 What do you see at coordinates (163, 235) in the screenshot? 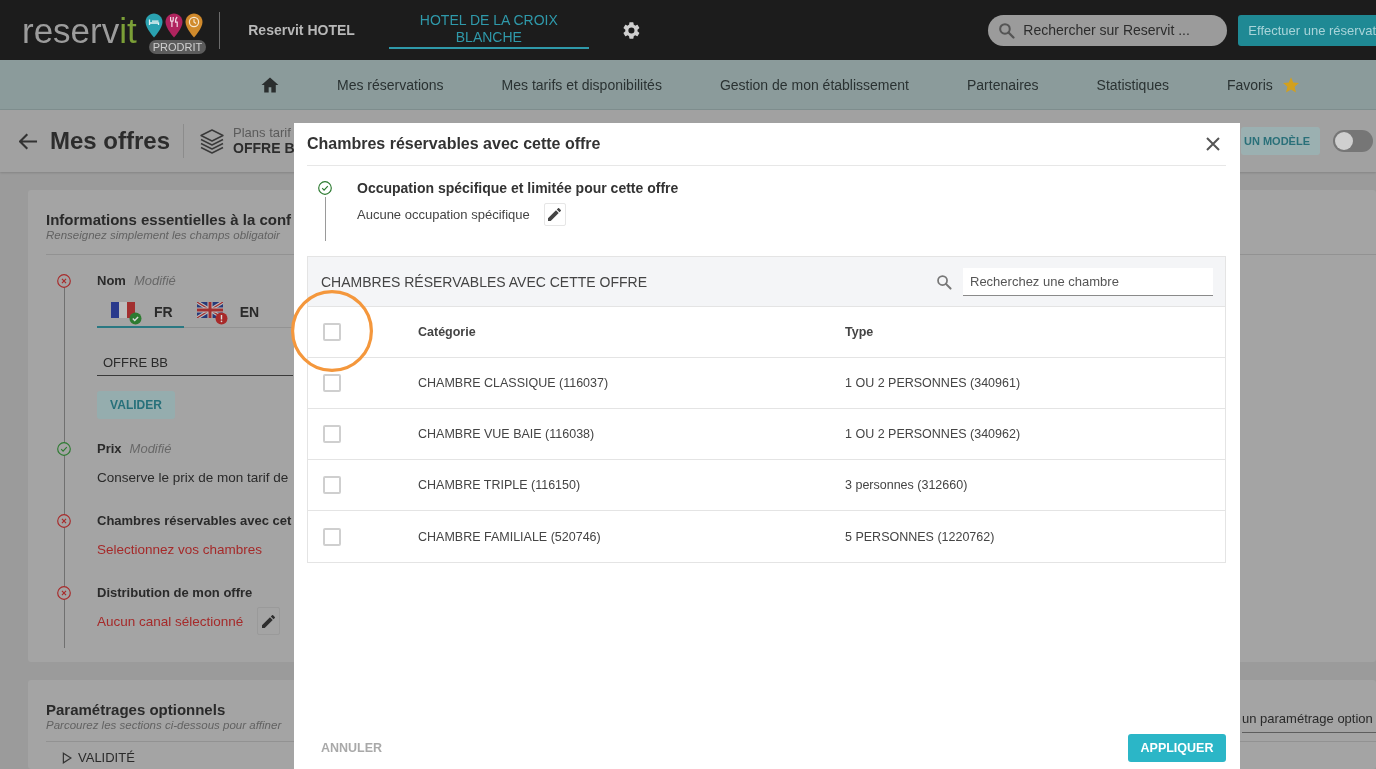
I see `section-subtitle: Renseignez simplement les champs obligatoir` at bounding box center [163, 235].